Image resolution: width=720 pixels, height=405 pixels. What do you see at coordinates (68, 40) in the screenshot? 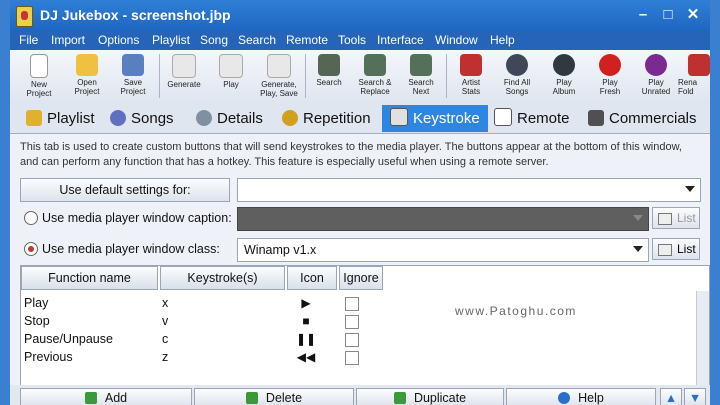
I see `menu-import: Import` at bounding box center [68, 40].